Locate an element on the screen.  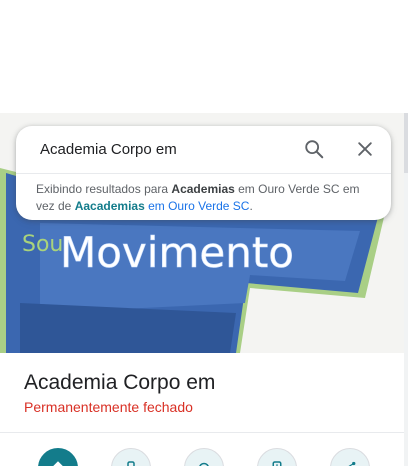
place-status: Permanentemente fechado is located at coordinates (108, 407).